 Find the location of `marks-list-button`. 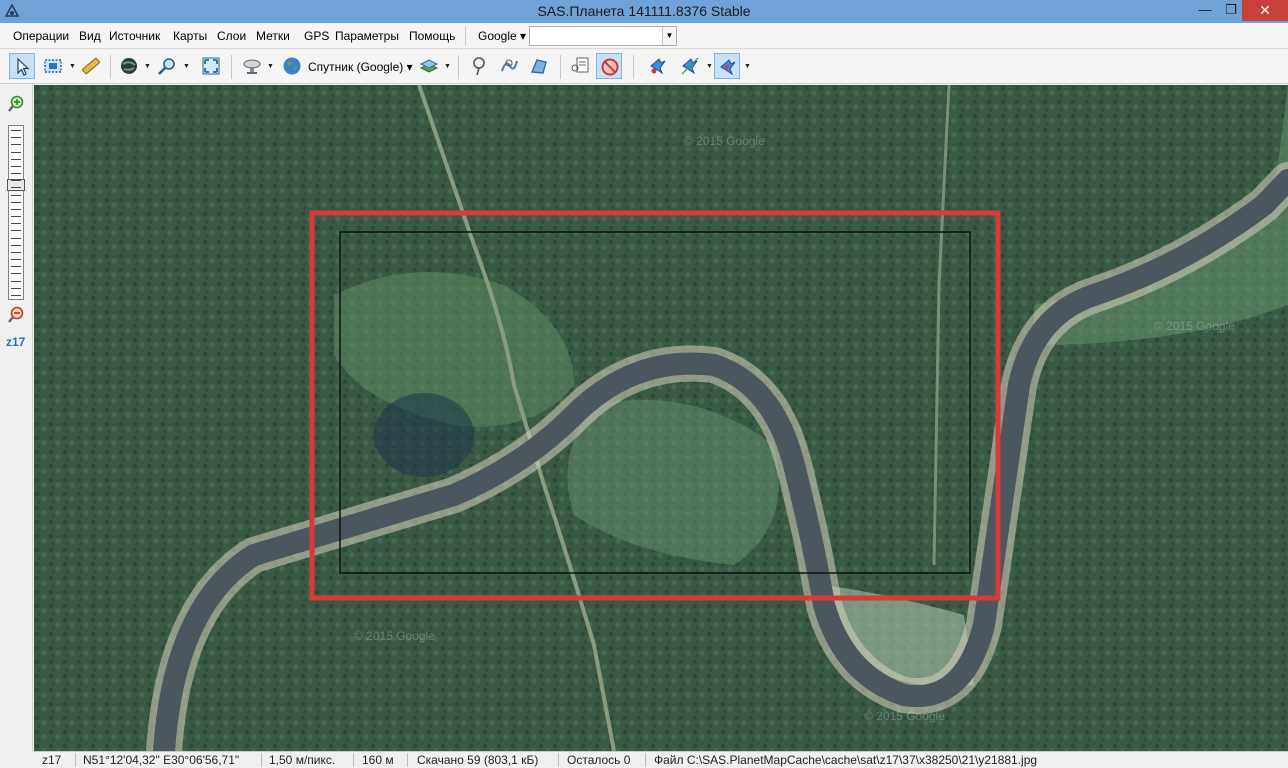

marks-list-button is located at coordinates (580, 66).